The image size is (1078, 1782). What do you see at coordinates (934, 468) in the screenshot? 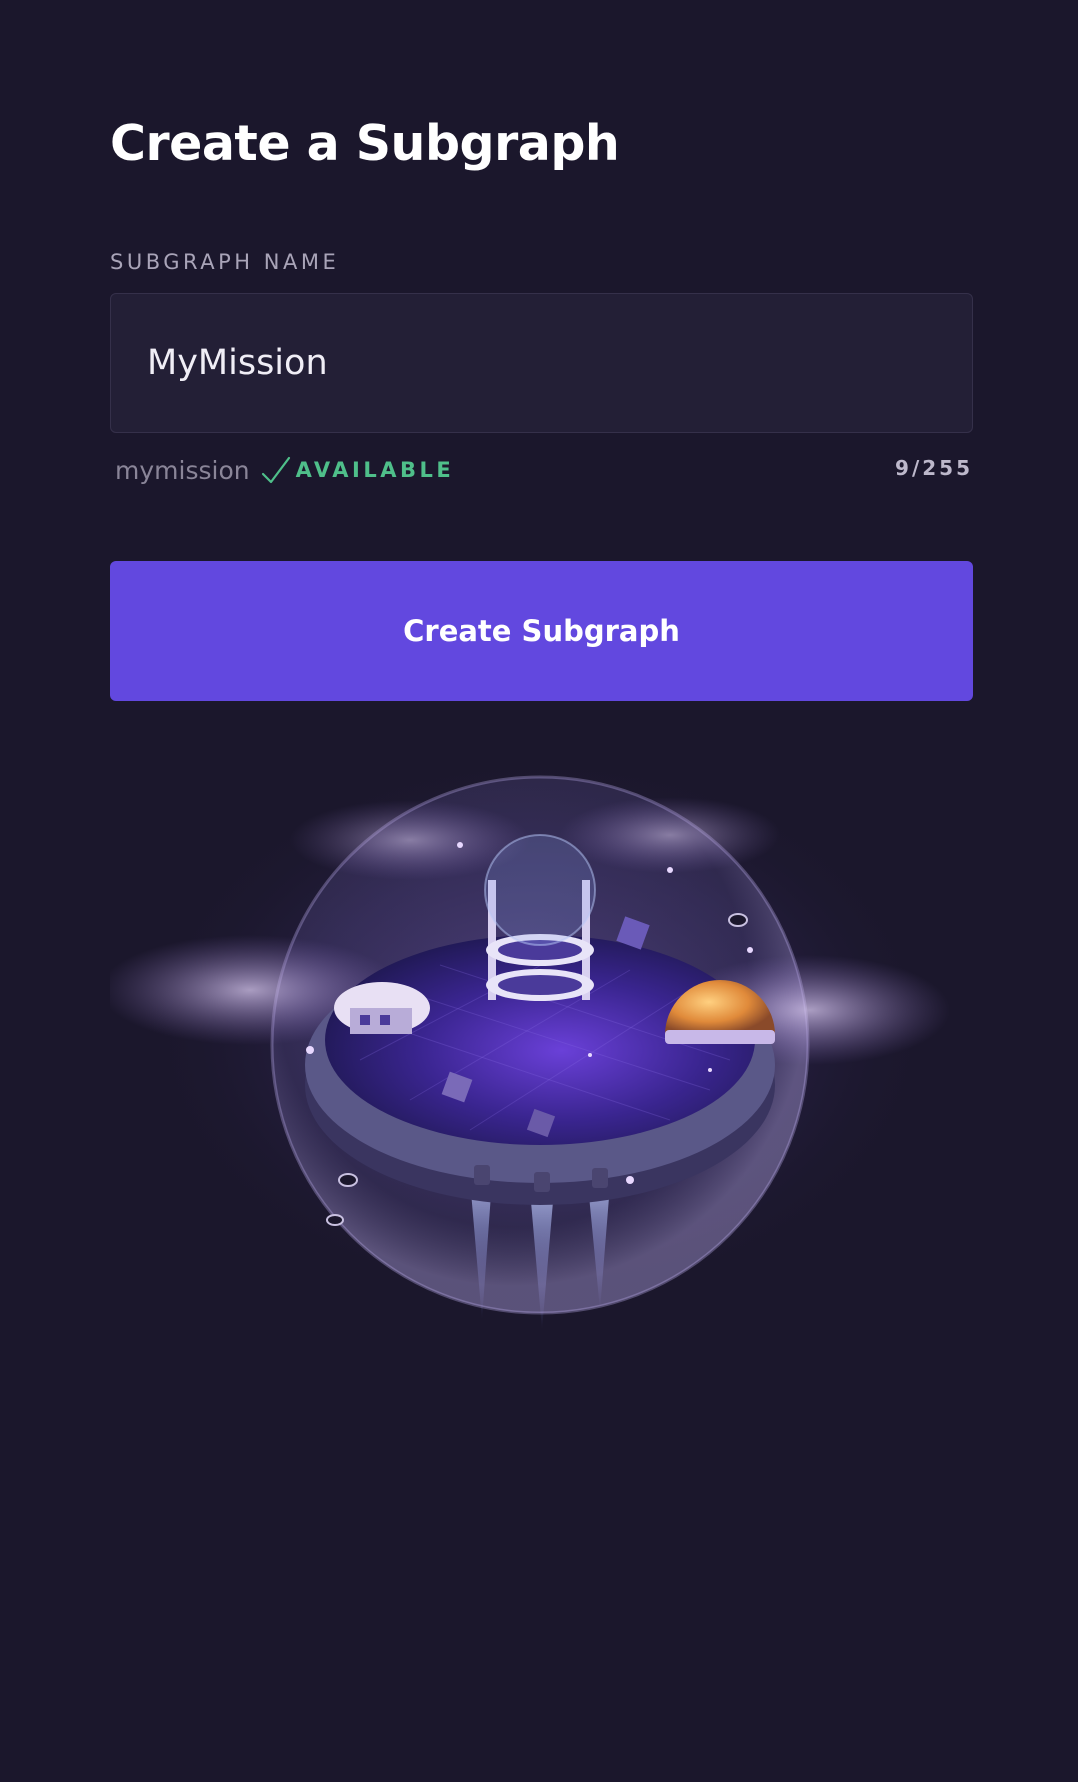
I see `character-counter: 9/255` at bounding box center [934, 468].